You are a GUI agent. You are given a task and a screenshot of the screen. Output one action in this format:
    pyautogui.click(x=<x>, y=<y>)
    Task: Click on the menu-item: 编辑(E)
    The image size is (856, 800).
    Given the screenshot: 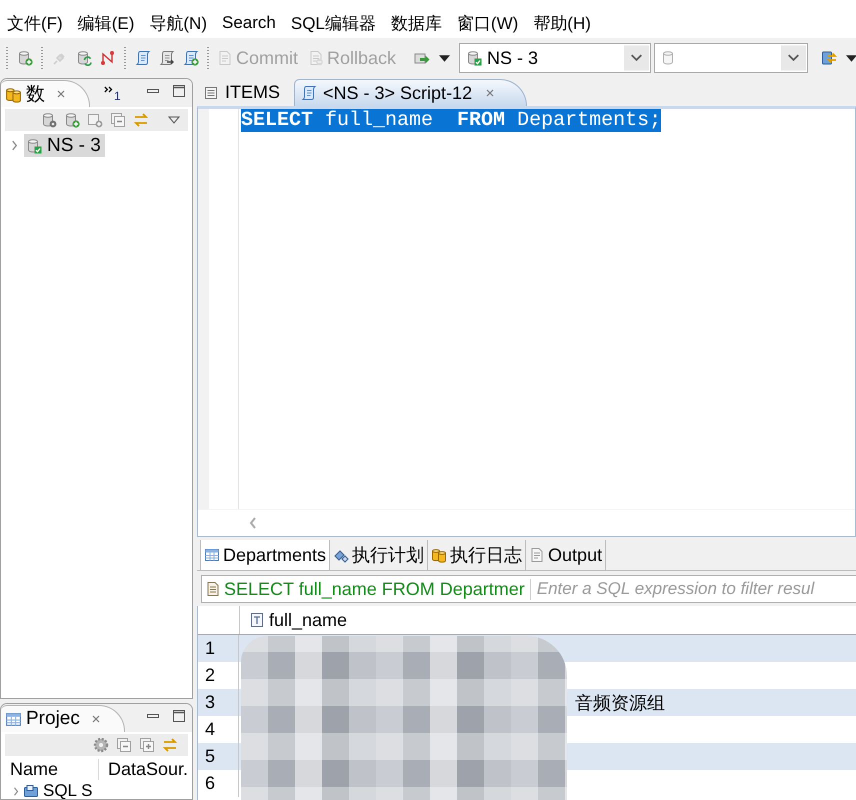 What is the action you would take?
    pyautogui.click(x=106, y=23)
    